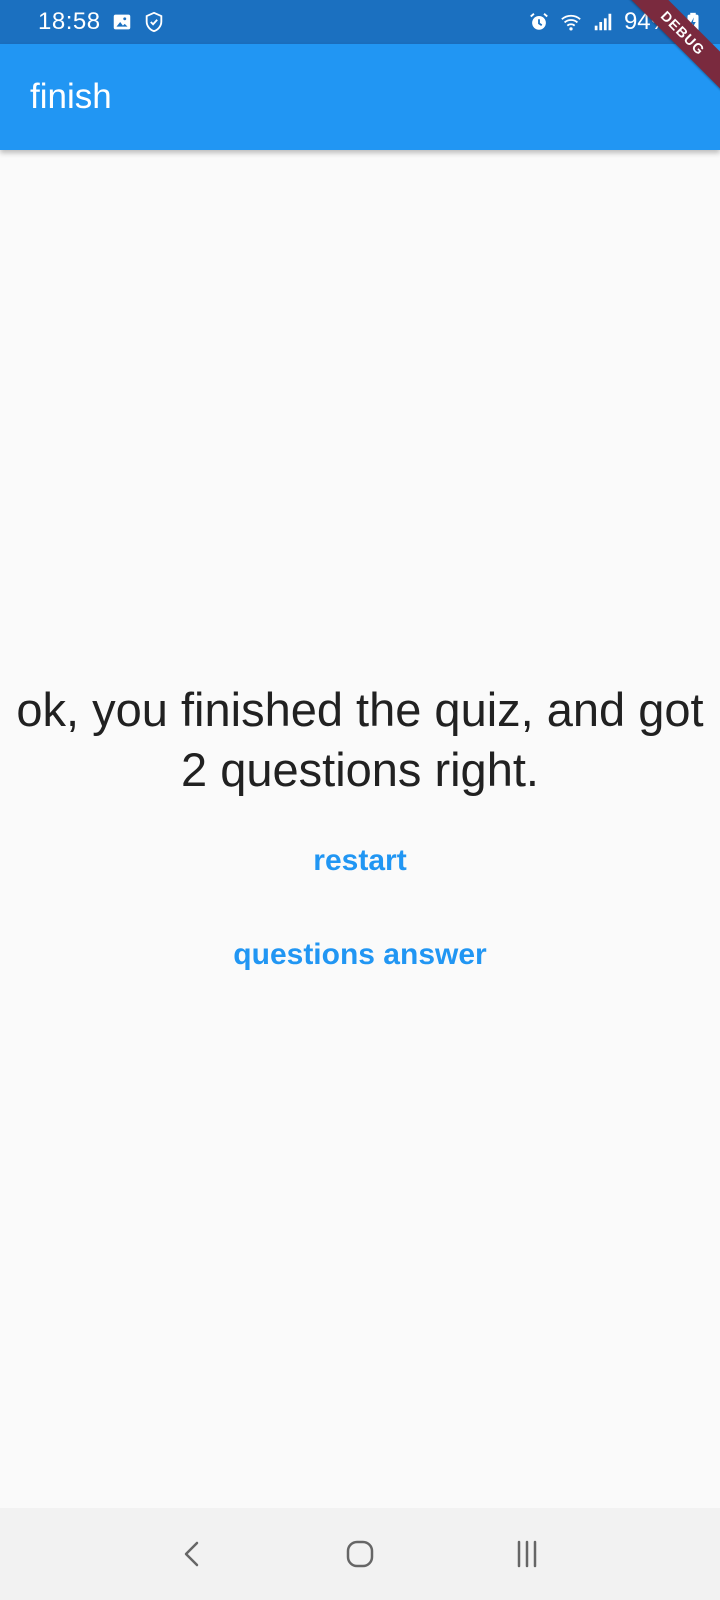 The image size is (720, 1600). I want to click on questions-answer-button: questions answer, so click(359, 955).